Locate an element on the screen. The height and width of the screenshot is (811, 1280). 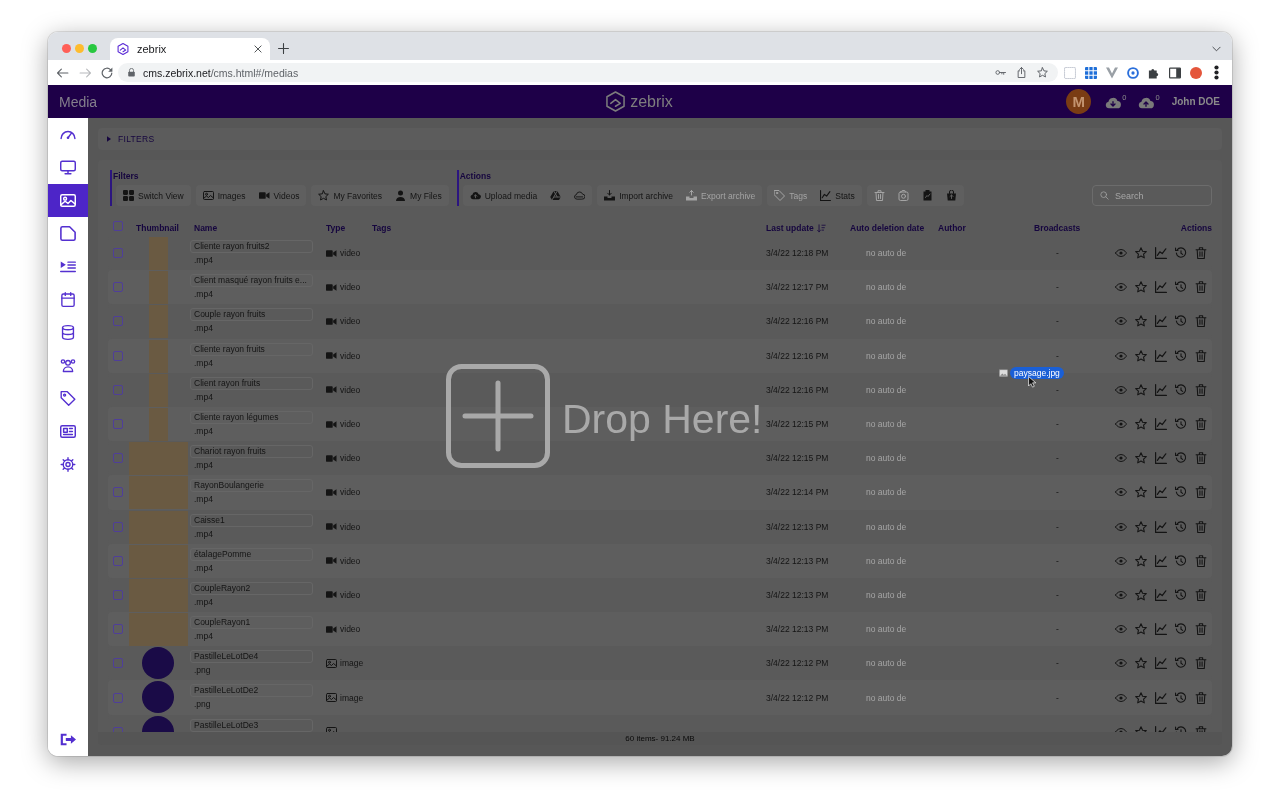
user-avatar: M is located at coordinates (1079, 101).